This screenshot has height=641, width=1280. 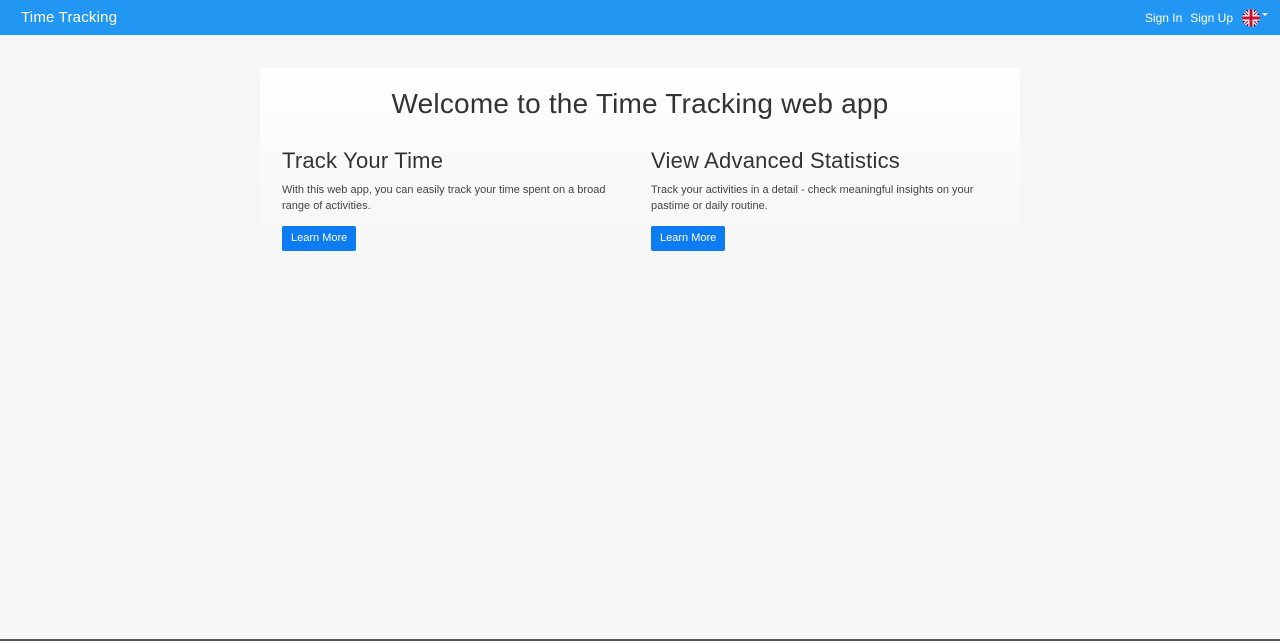 I want to click on language-dropdown, so click(x=1255, y=17).